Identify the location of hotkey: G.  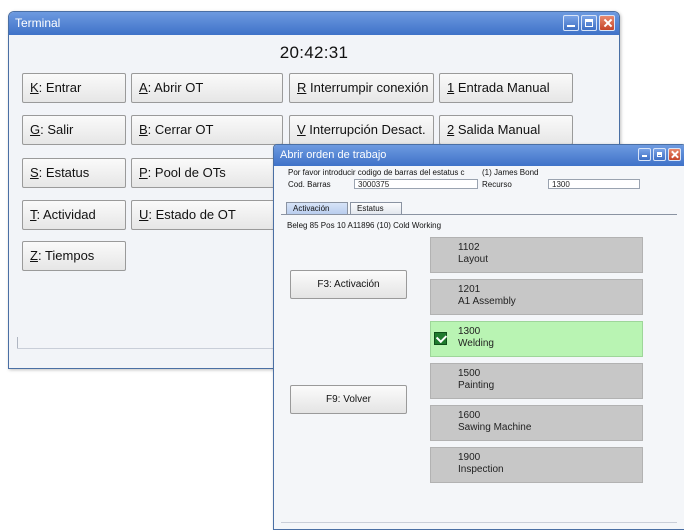
(35, 129).